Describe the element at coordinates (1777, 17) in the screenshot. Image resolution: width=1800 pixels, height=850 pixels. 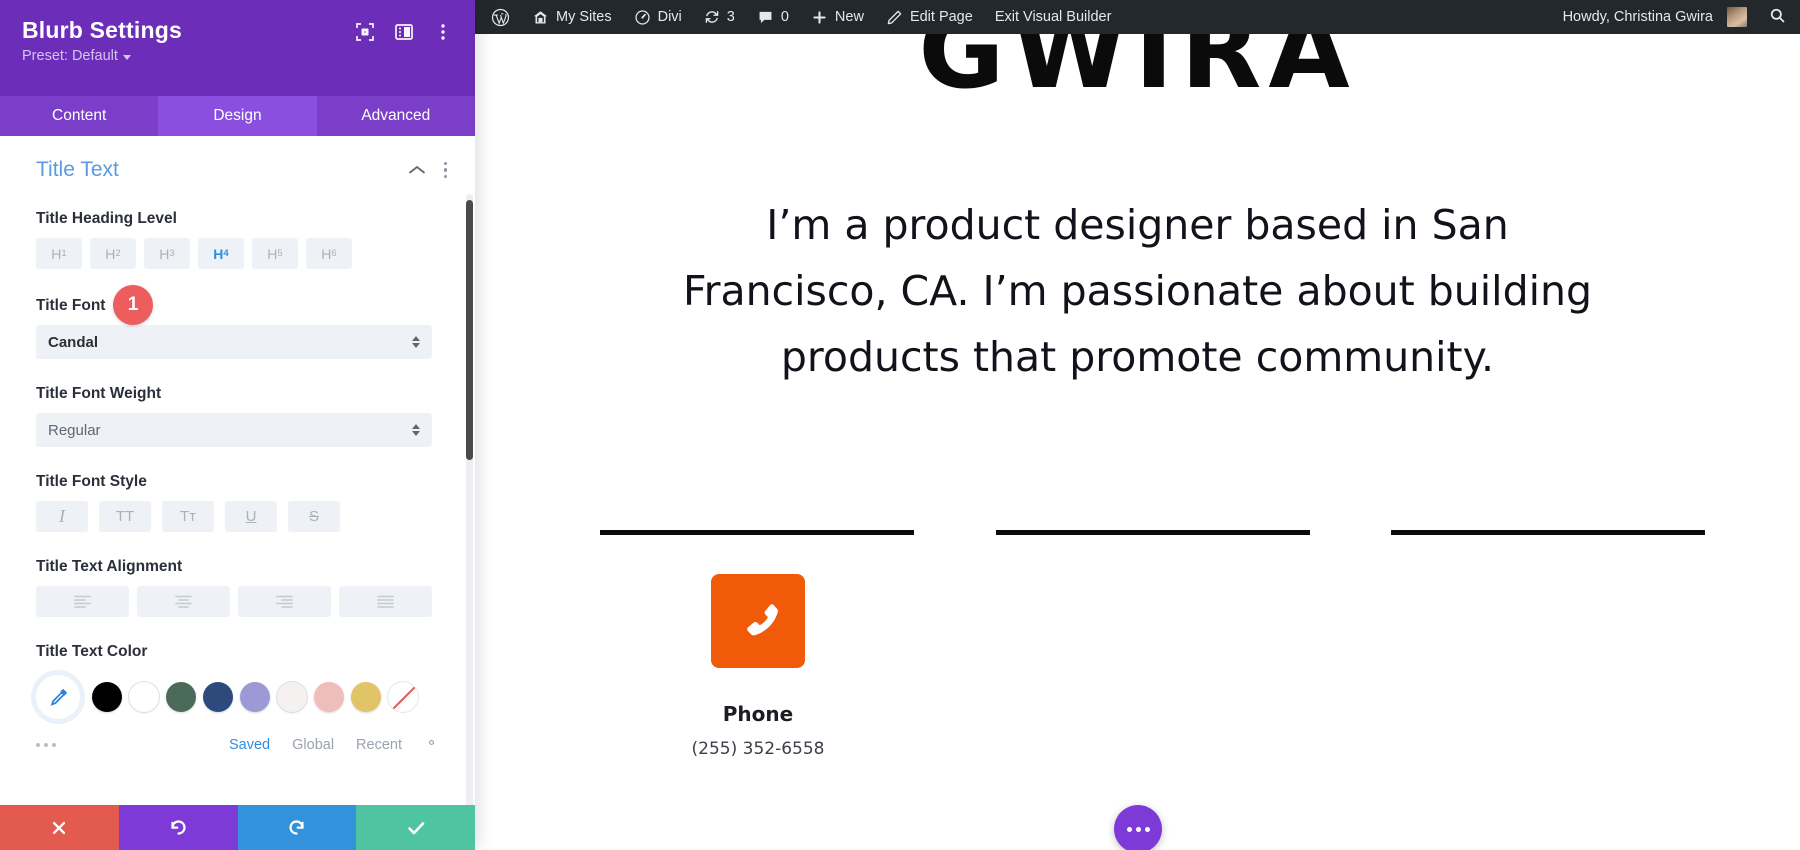
I see `search-icon` at that location.